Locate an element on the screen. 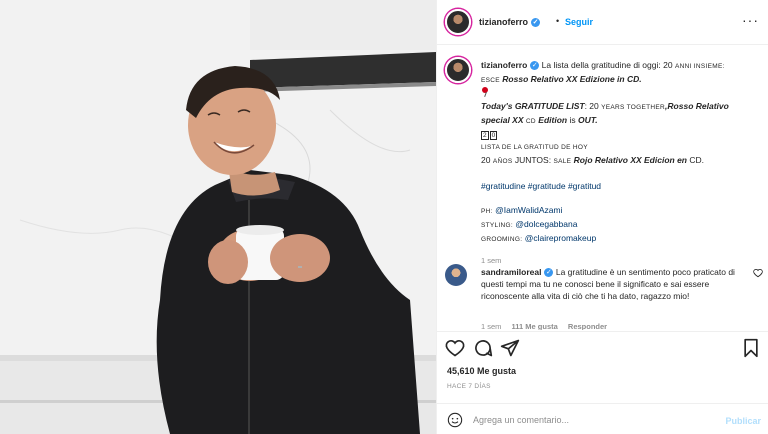 The image size is (768, 434). caption-en-bold2: special XX is located at coordinates (502, 120).